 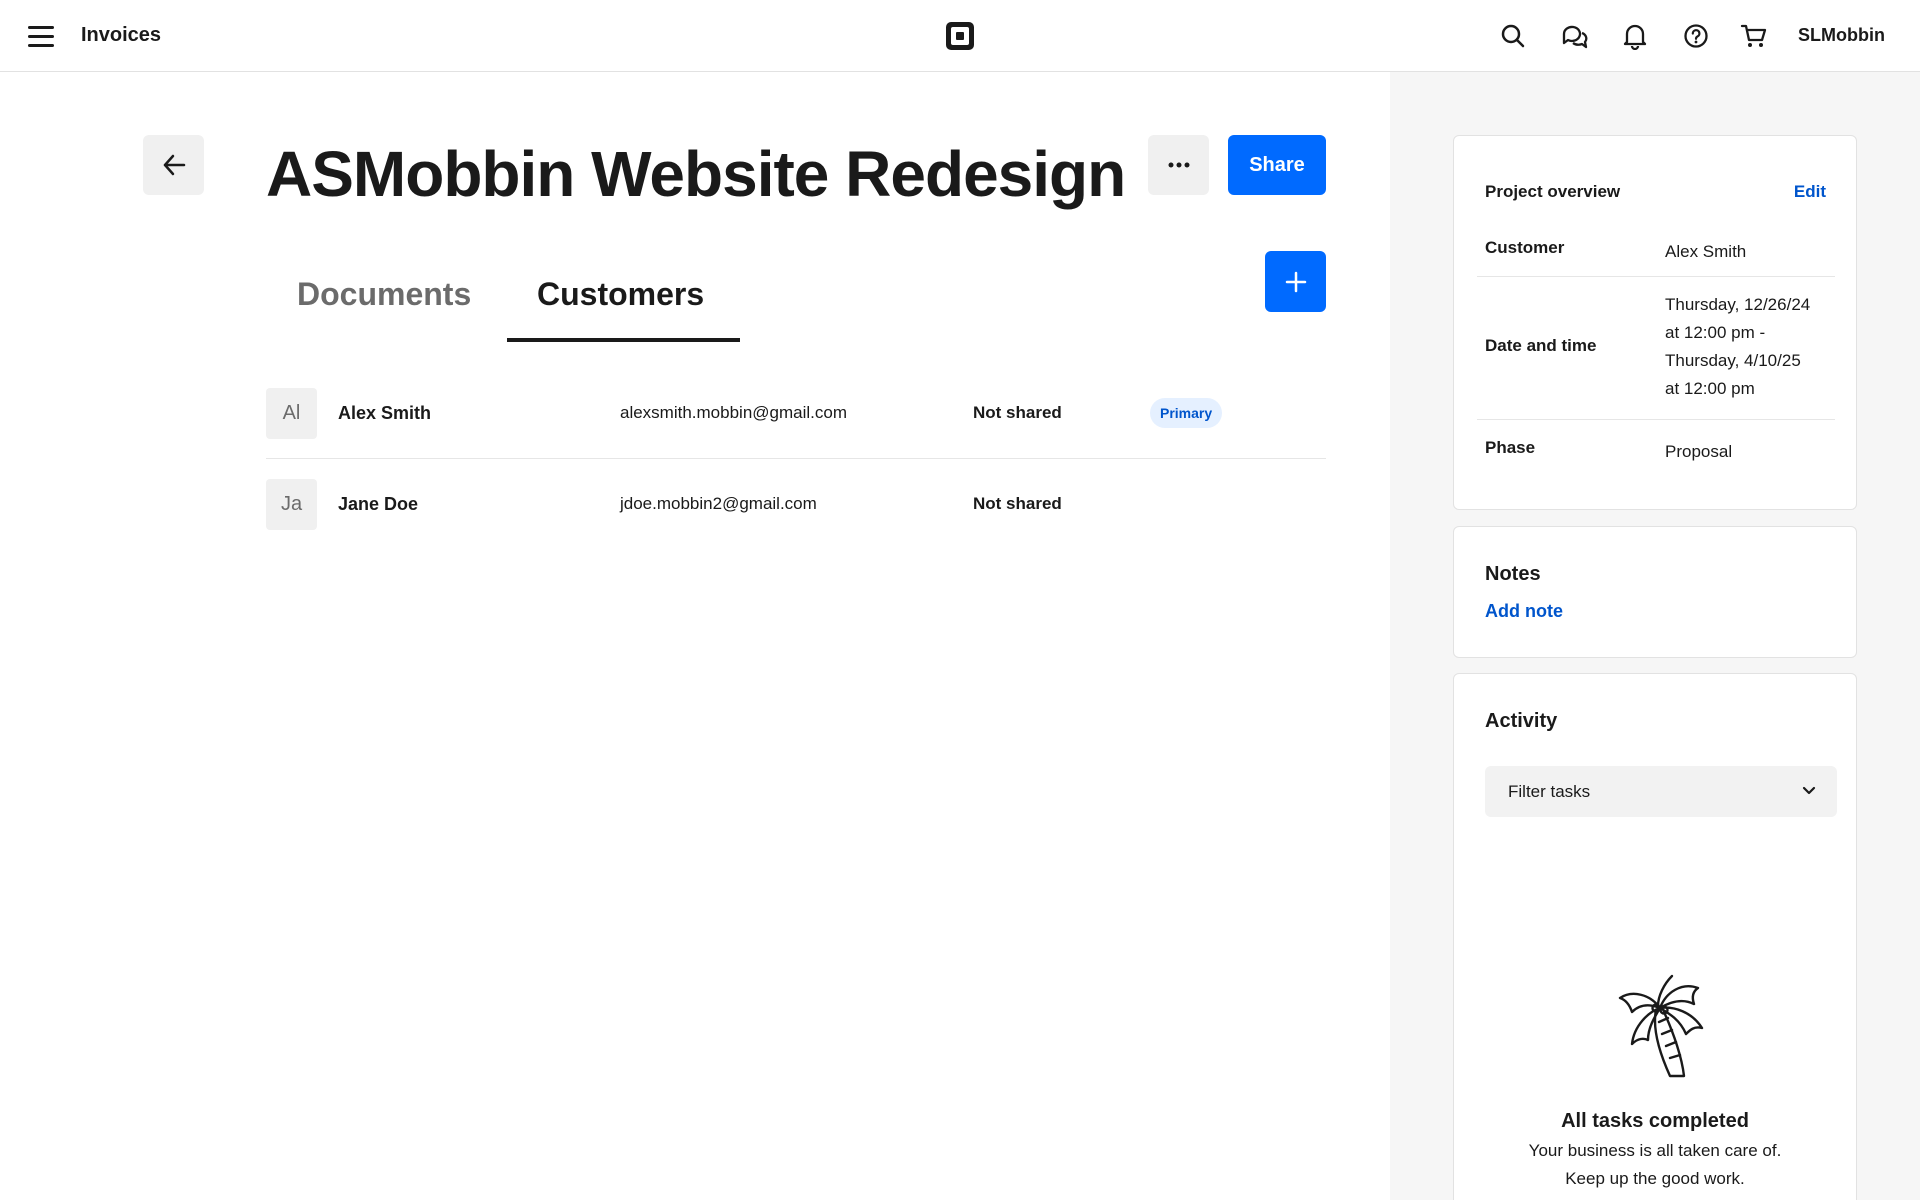 I want to click on top-bar: Invoices SLMobbin, so click(x=960, y=36).